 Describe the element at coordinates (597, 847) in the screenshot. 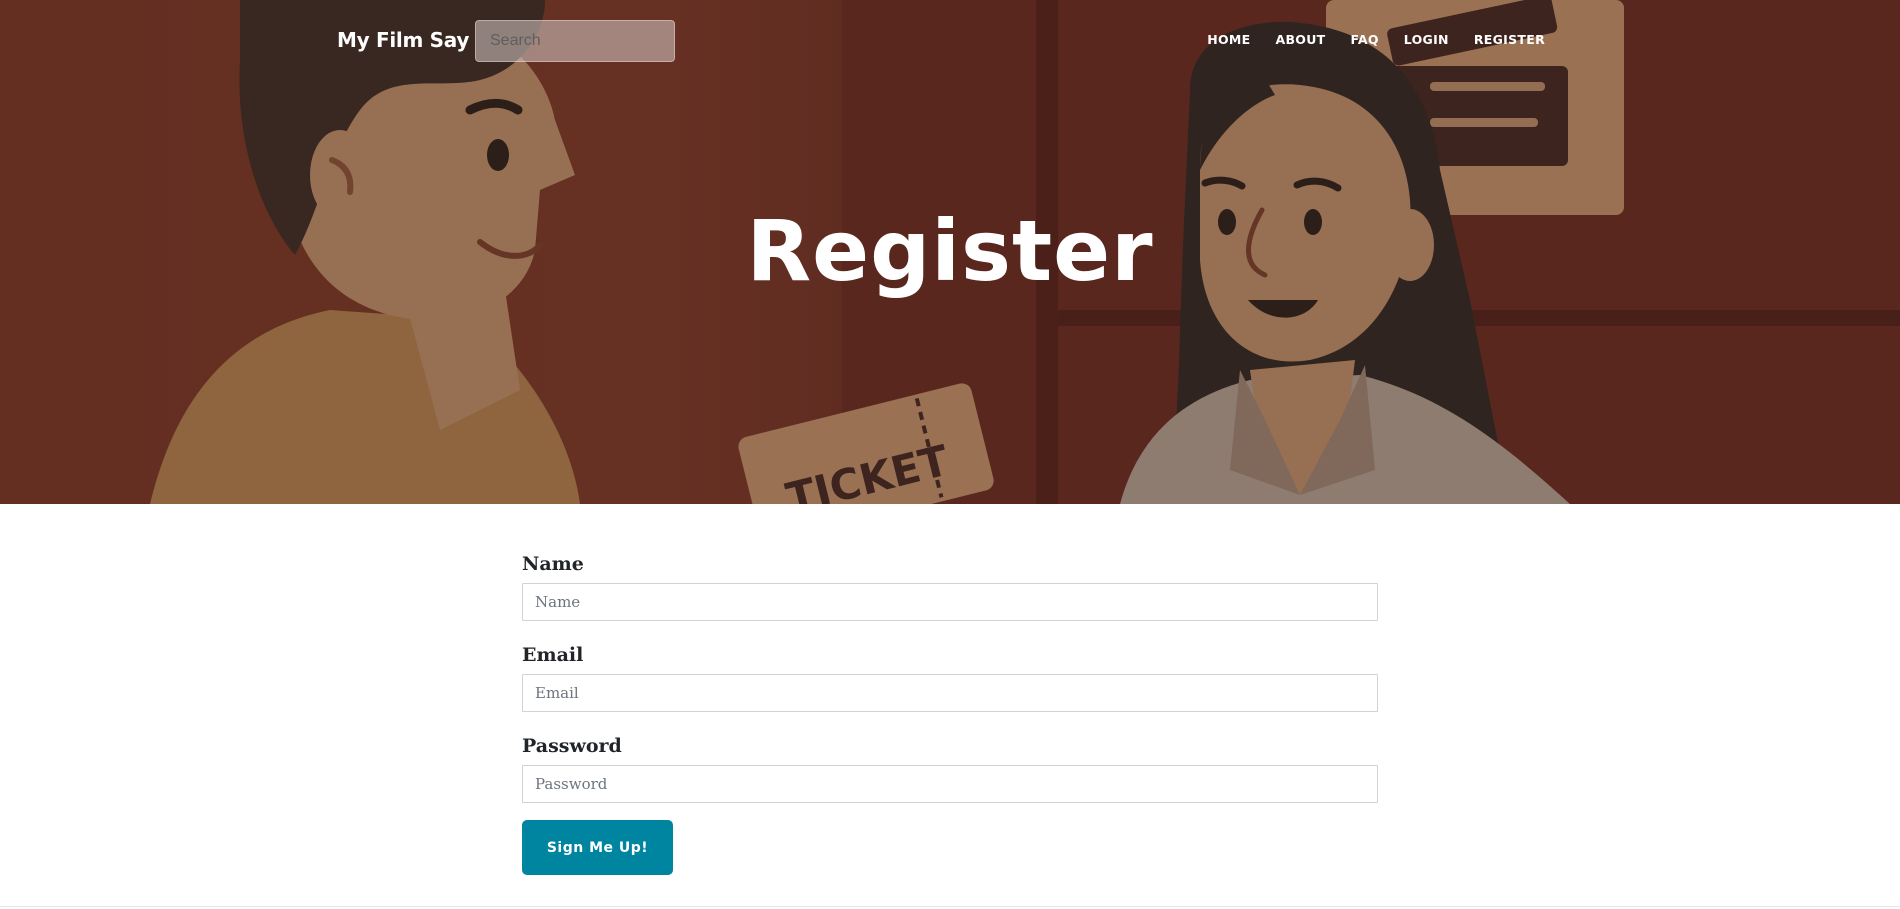

I see `sign-up-button: Sign Me Up!` at that location.